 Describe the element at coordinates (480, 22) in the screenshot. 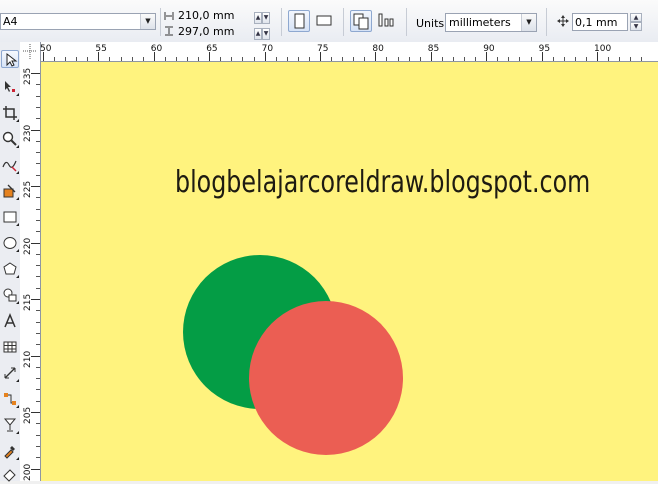

I see `units-value: millimeters` at that location.